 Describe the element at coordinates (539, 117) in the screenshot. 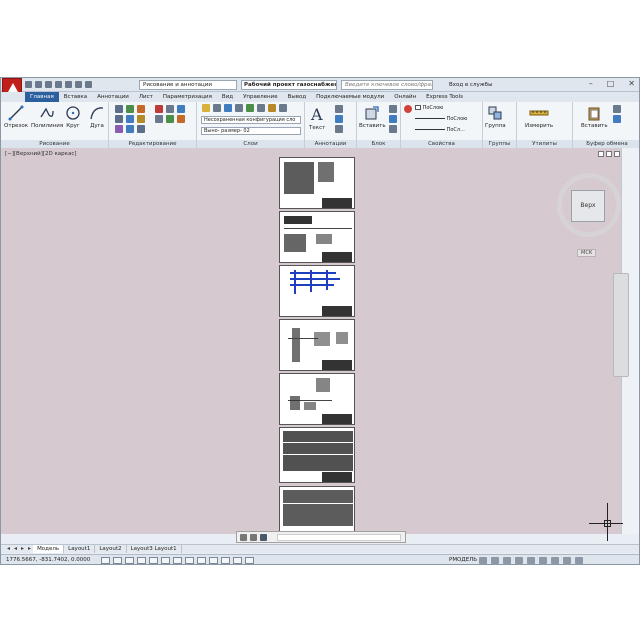

I see `measure-tool: Измерить` at that location.